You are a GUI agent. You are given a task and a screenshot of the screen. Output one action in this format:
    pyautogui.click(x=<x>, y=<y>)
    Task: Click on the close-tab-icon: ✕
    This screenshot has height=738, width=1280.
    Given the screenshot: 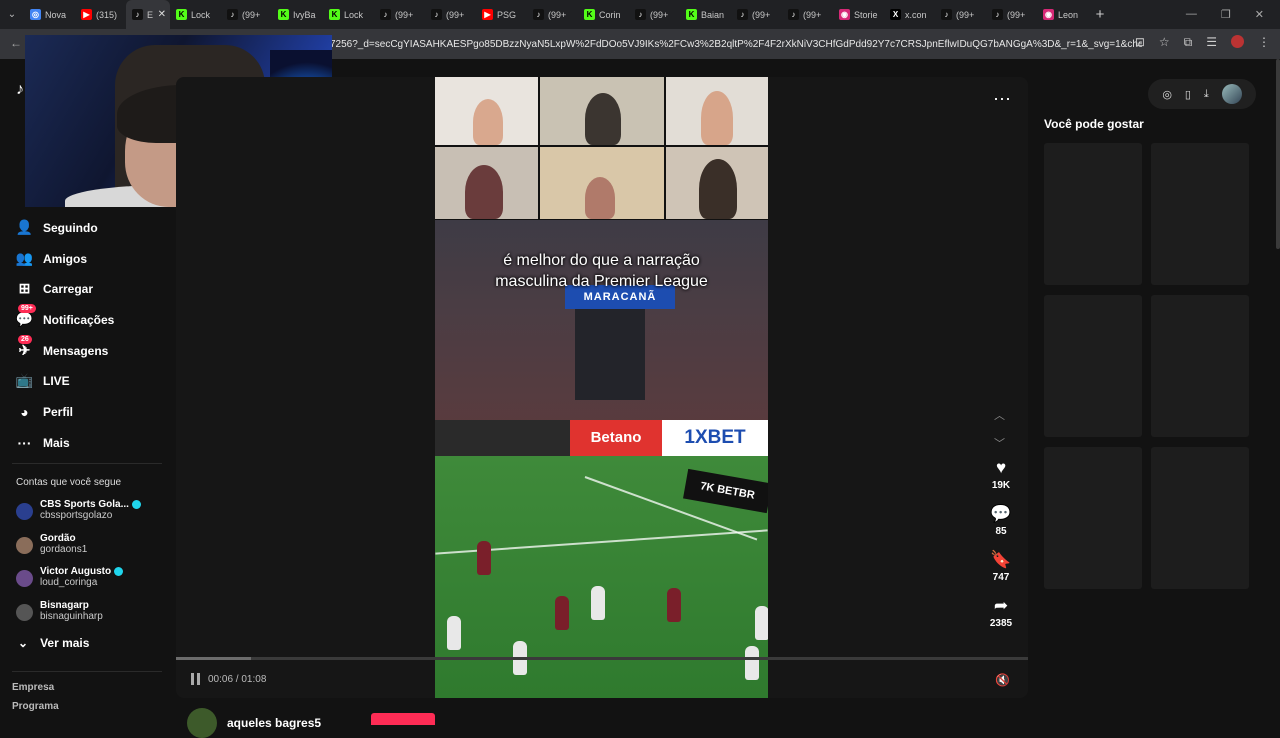 What is the action you would take?
    pyautogui.click(x=162, y=14)
    